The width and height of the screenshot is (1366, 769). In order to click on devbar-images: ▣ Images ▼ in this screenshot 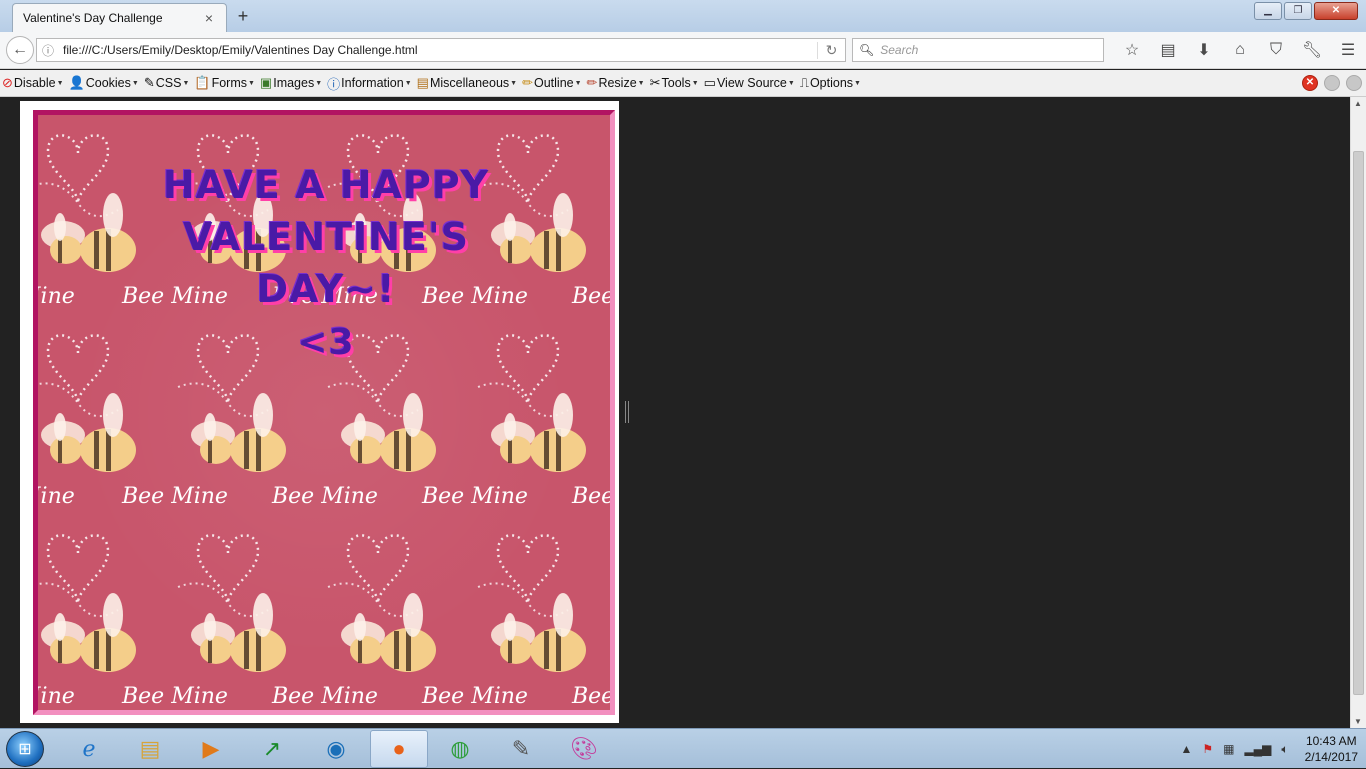, I will do `click(291, 83)`.